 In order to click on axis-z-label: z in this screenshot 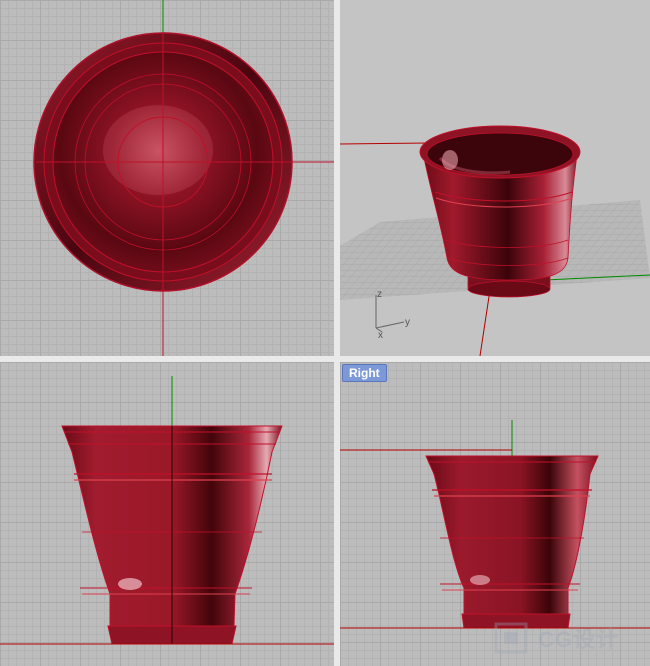, I will do `click(379, 294)`.